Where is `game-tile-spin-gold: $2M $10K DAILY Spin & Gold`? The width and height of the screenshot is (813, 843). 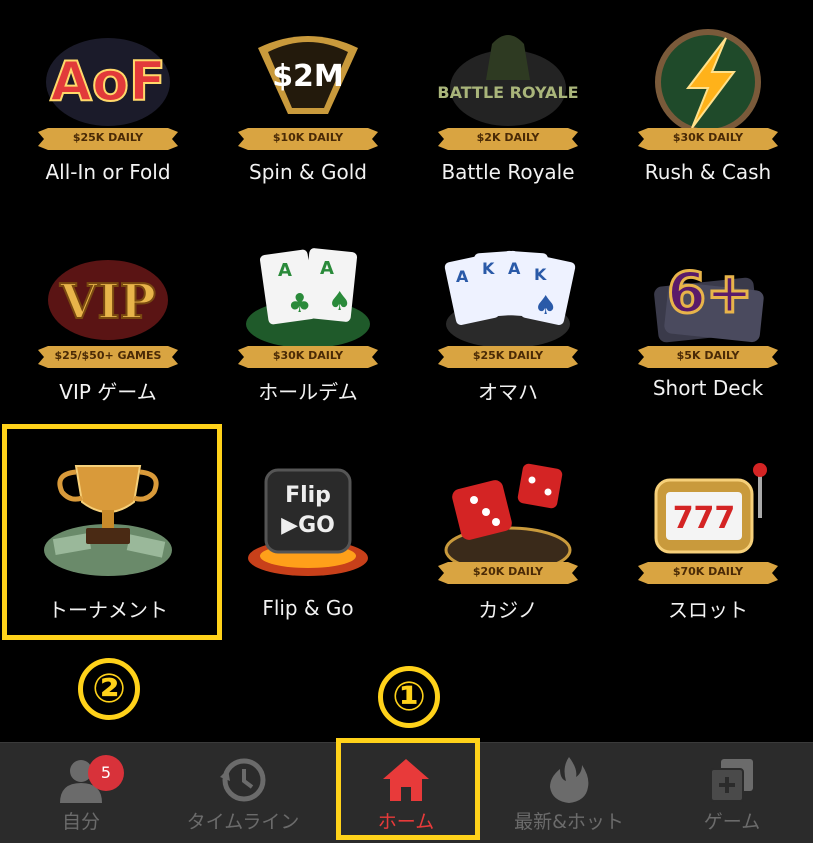
game-tile-spin-gold: $2M $10K DAILY Spin & Gold is located at coordinates (308, 115).